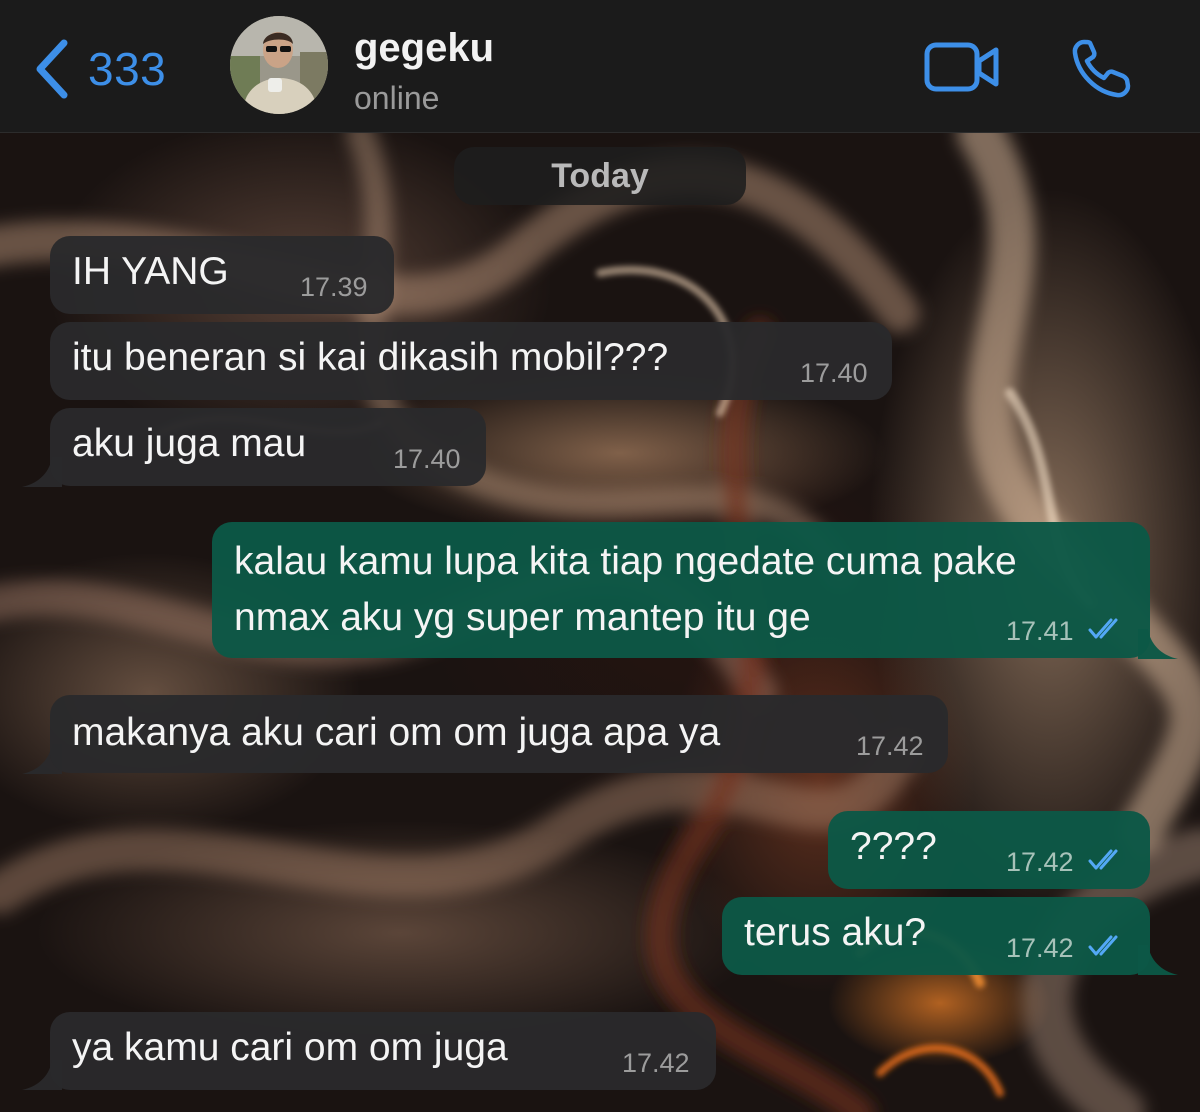 Image resolution: width=1200 pixels, height=1112 pixels. I want to click on voice-call-button, so click(1101, 69).